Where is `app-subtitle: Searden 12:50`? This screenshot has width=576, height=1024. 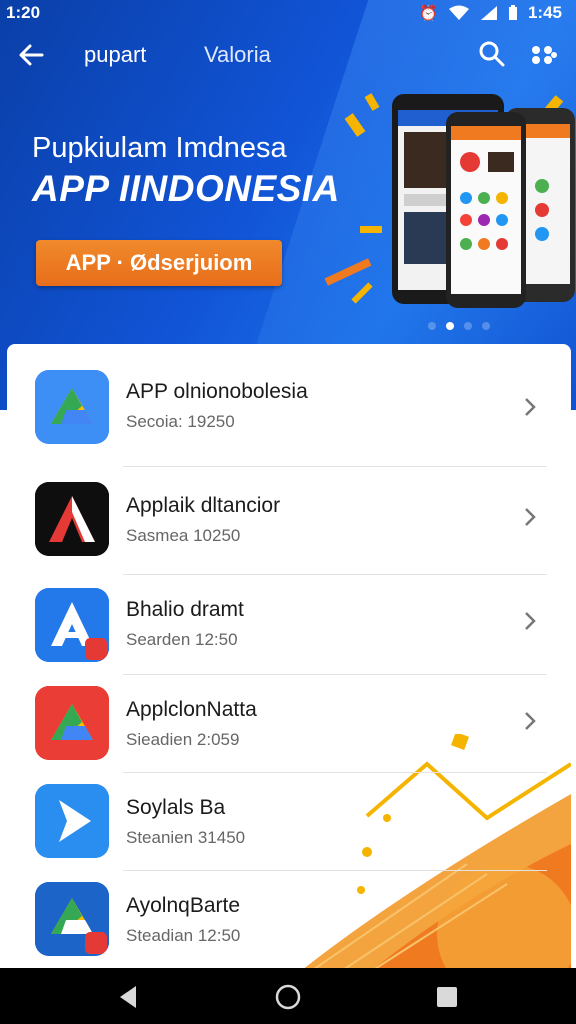
app-subtitle: Searden 12:50 is located at coordinates (182, 639).